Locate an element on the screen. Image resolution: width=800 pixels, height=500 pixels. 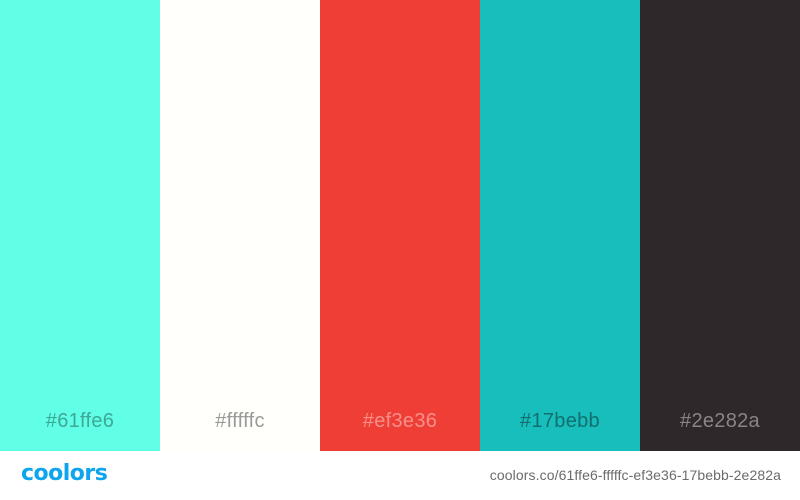
swatch-hex-label: #ef3e36 is located at coordinates (400, 421).